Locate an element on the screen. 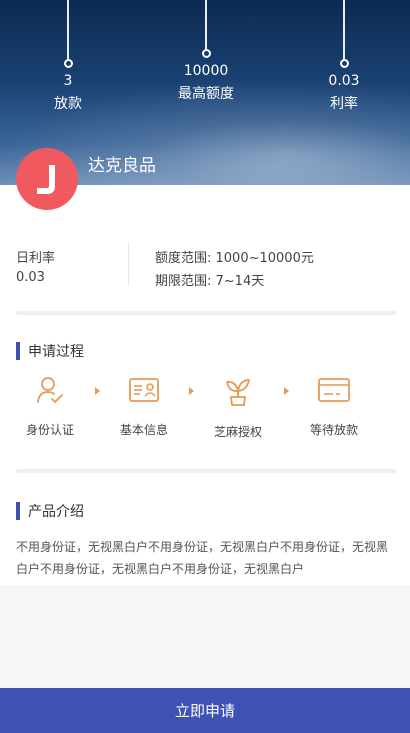  sprout-icon is located at coordinates (238, 392).